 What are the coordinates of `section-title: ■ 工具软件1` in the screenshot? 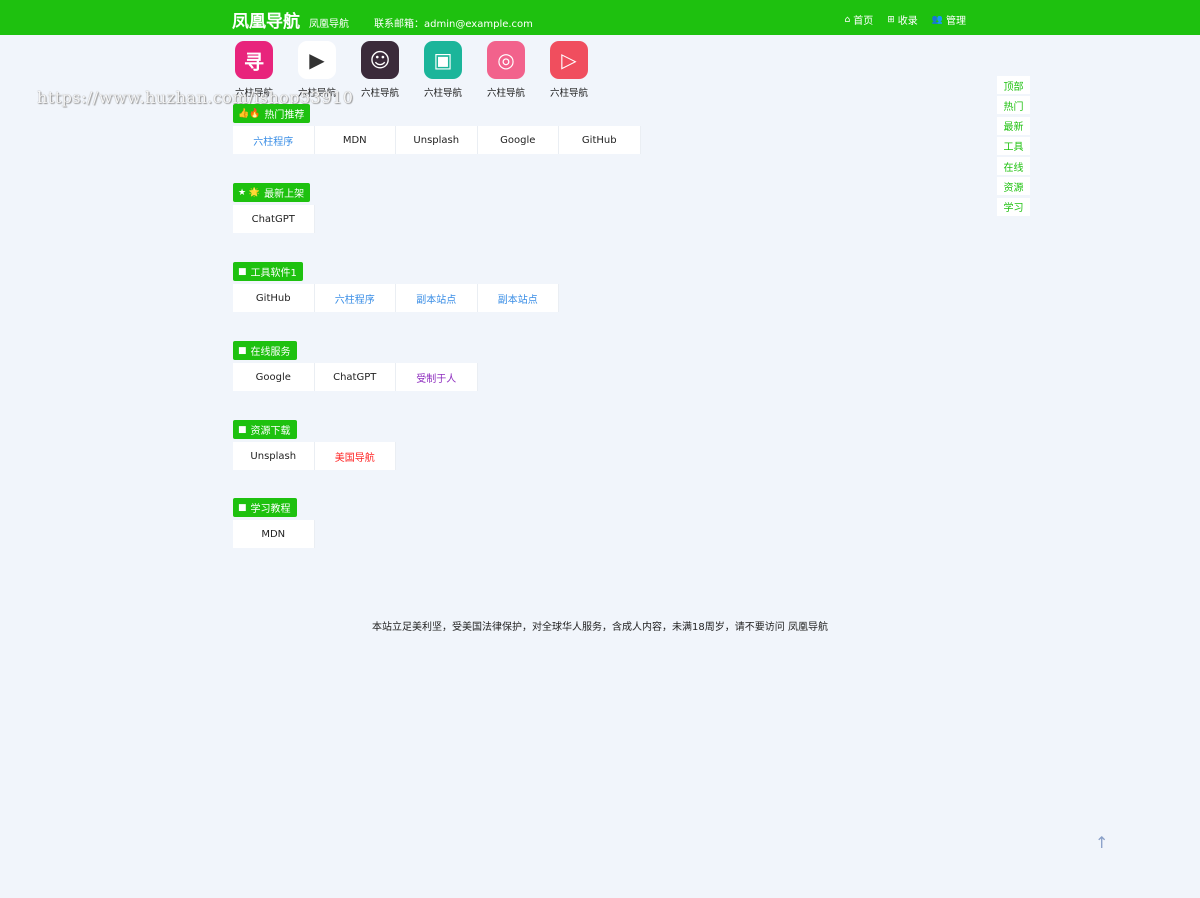 It's located at (268, 271).